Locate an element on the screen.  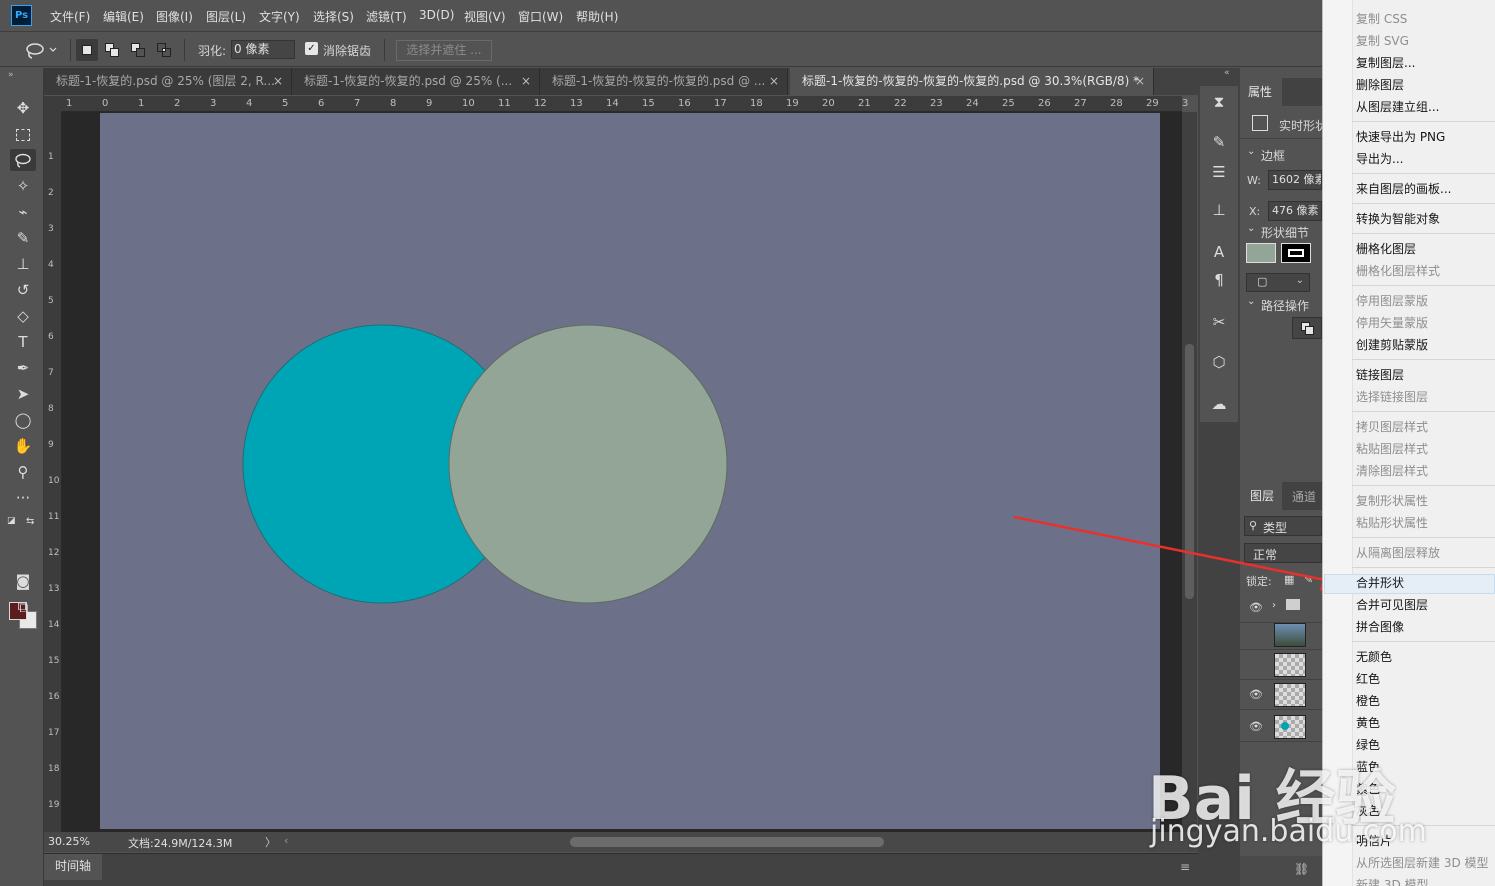
menu-item-create-clipping-mask: 创建剪贴蒙版 is located at coordinates (1392, 345).